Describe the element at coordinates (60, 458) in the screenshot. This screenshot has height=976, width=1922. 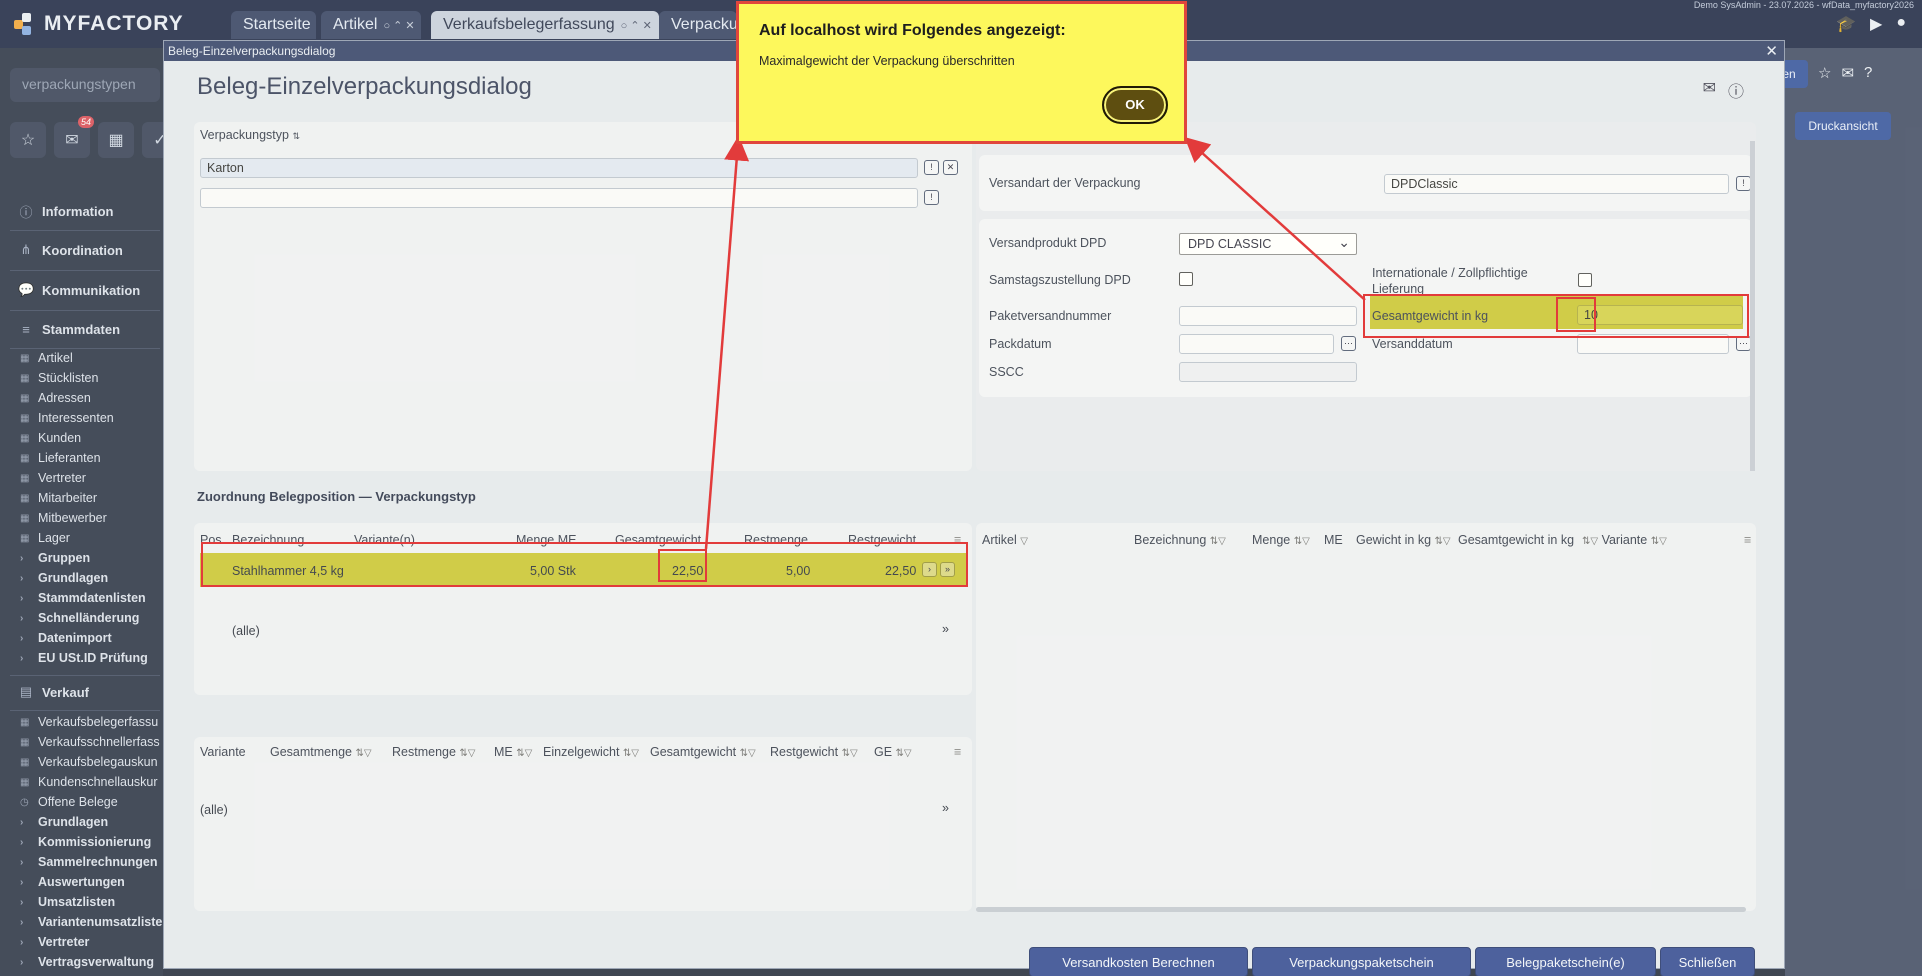
I see `sidebar-item-lieferanten: ▦ Lieferanten` at that location.